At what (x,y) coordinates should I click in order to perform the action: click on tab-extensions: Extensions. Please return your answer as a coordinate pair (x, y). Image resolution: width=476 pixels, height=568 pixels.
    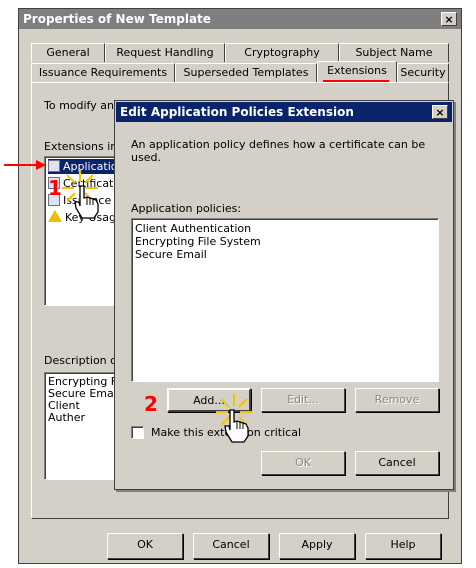
    Looking at the image, I should click on (357, 71).